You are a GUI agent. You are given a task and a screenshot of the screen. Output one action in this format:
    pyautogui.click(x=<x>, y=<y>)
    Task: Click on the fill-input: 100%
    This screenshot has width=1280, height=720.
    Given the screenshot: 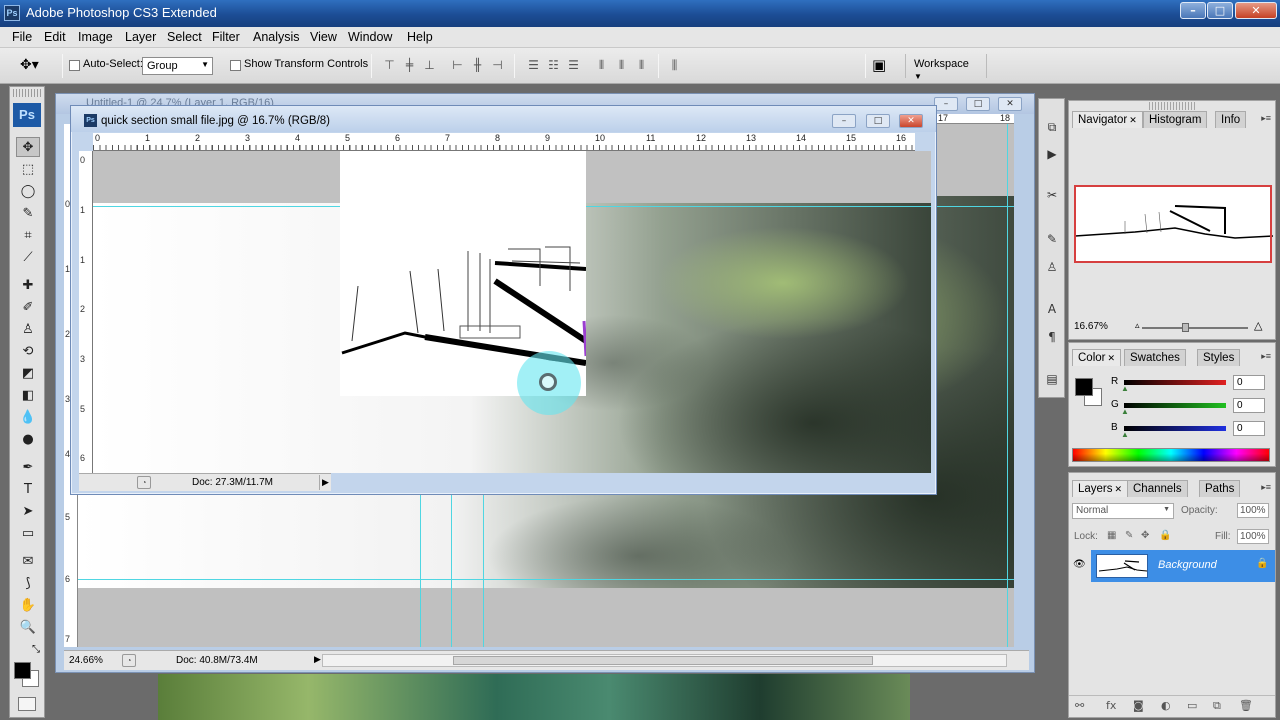 What is the action you would take?
    pyautogui.click(x=1253, y=536)
    